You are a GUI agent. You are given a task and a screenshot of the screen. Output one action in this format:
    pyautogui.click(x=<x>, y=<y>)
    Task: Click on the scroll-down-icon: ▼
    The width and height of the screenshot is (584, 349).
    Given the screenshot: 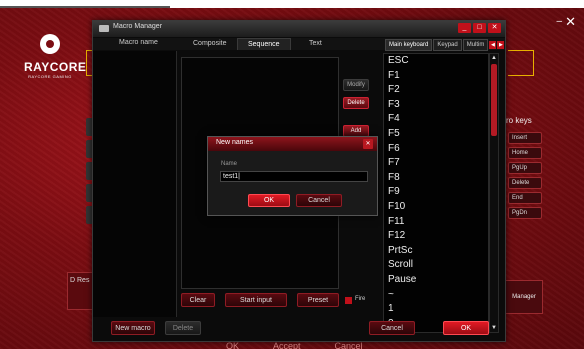 What is the action you would take?
    pyautogui.click(x=494, y=328)
    